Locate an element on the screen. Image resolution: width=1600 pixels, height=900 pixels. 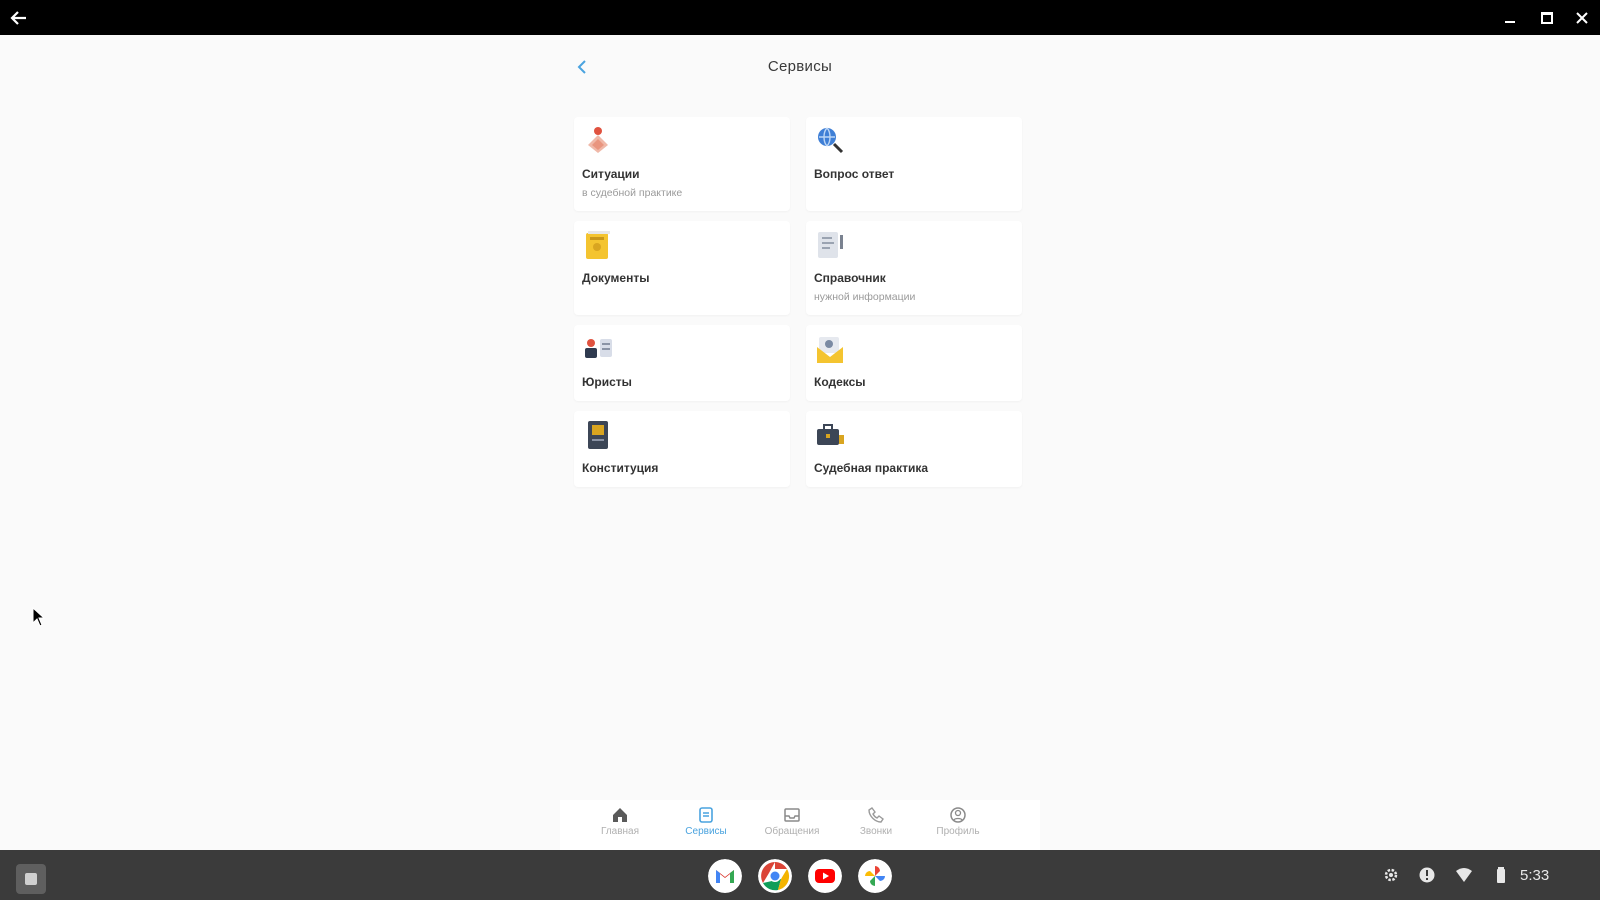
nav-item-home: Главная is located at coordinates (620, 826).